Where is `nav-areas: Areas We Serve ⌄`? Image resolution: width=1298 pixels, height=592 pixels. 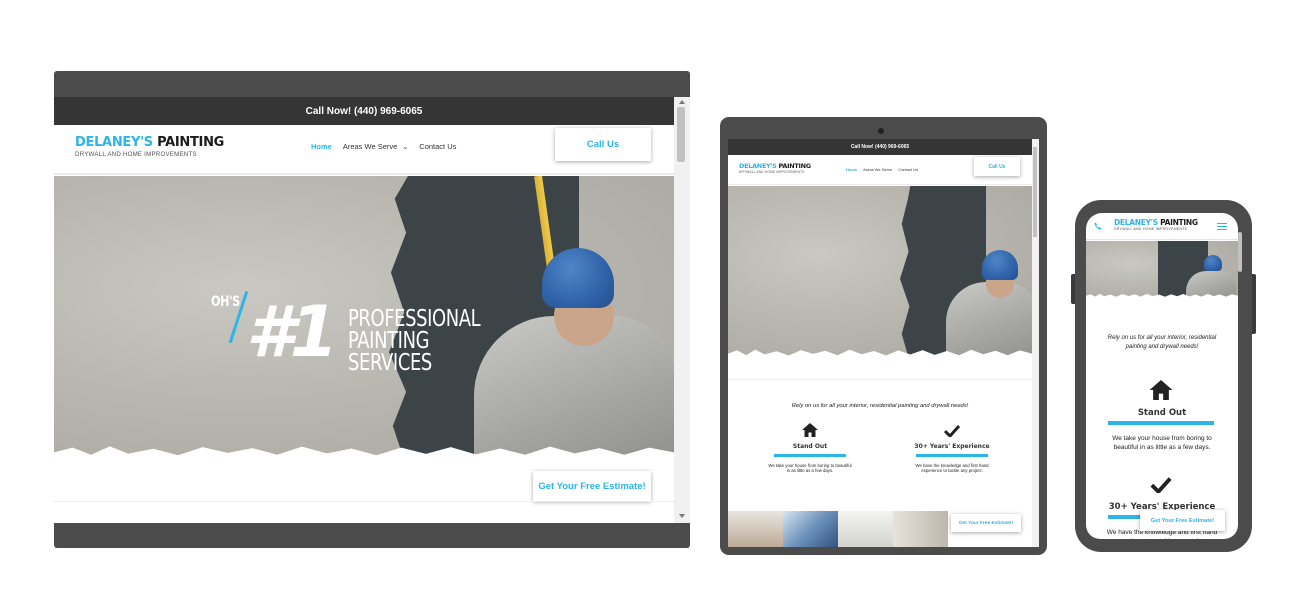 nav-areas: Areas We Serve ⌄ is located at coordinates (375, 146).